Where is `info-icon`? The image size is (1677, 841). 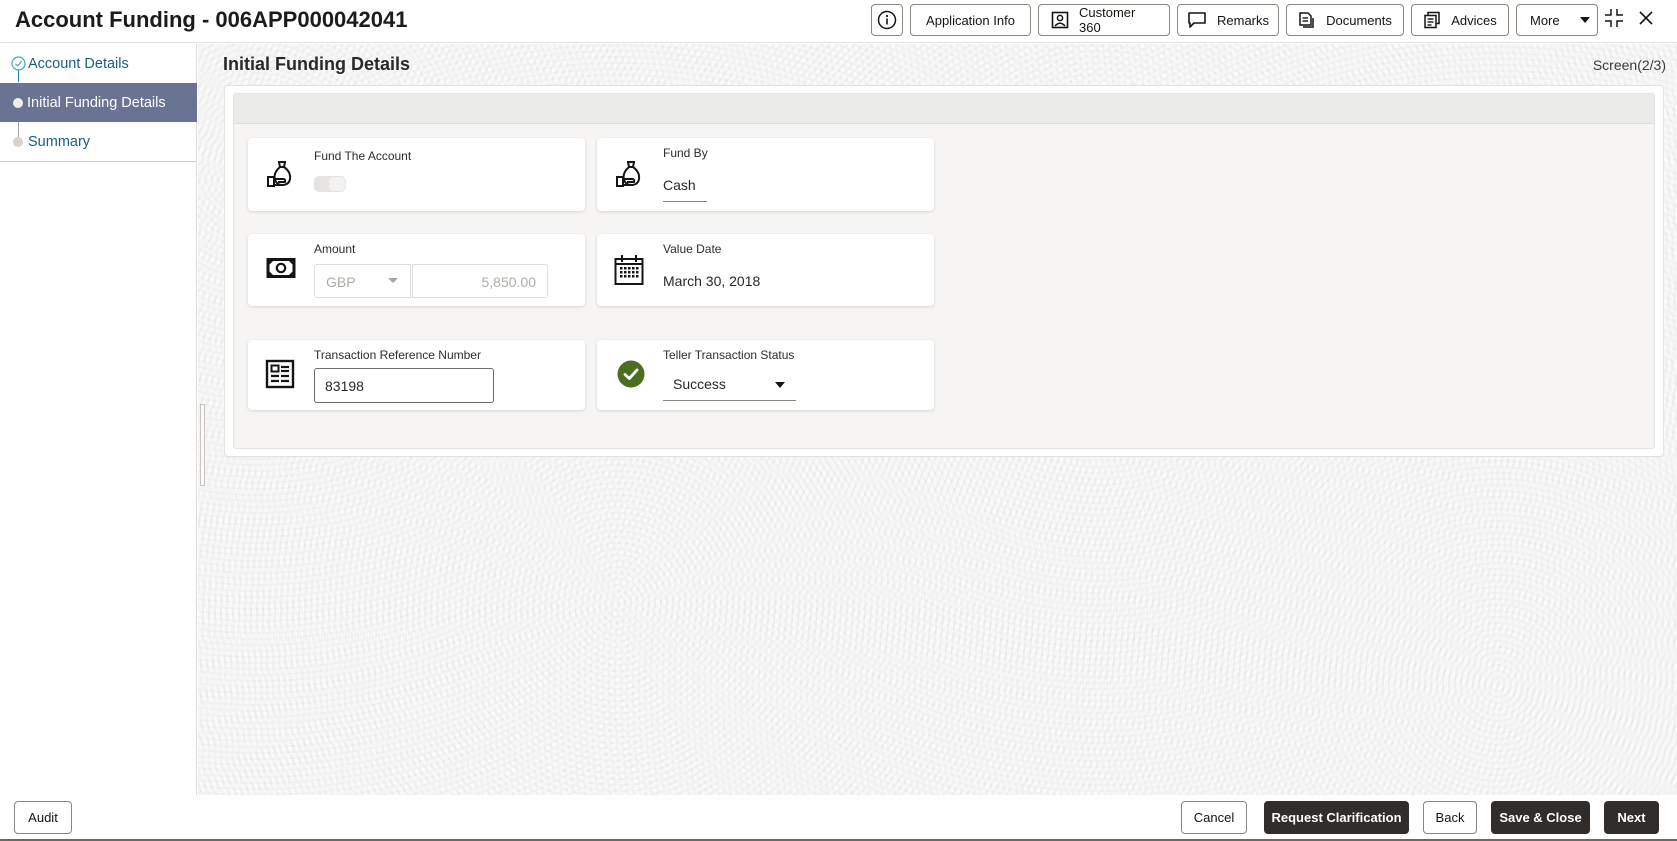 info-icon is located at coordinates (887, 20).